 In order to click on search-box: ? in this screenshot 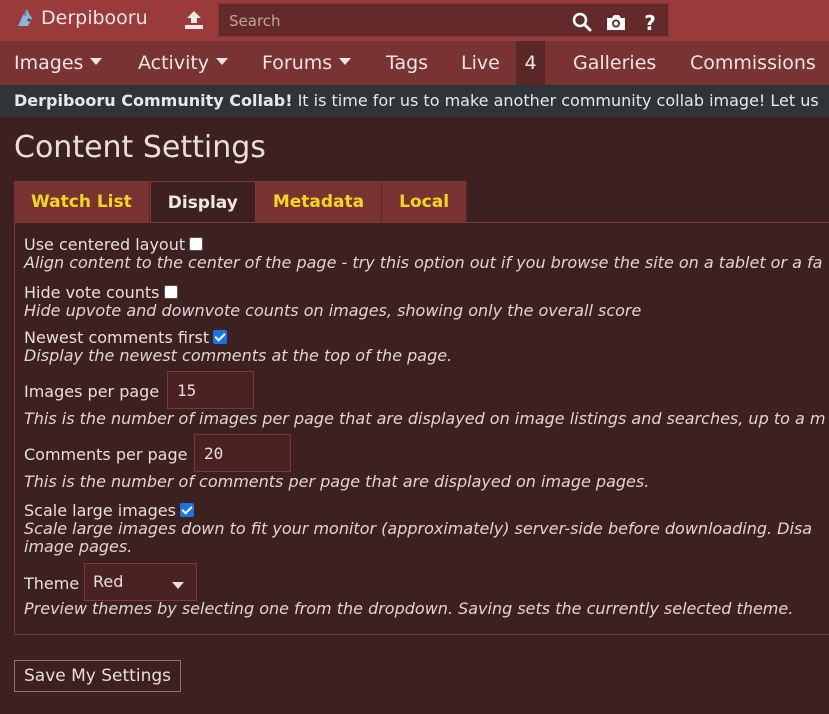, I will do `click(443, 20)`.